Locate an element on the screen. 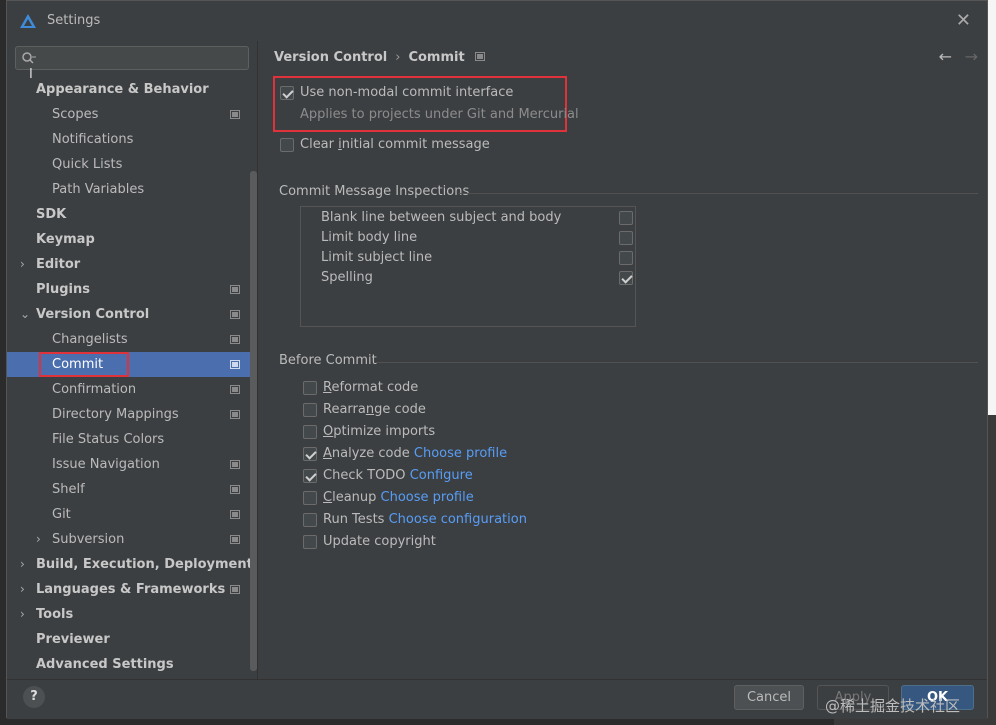  sidebar-scrollbar is located at coordinates (253, 421).